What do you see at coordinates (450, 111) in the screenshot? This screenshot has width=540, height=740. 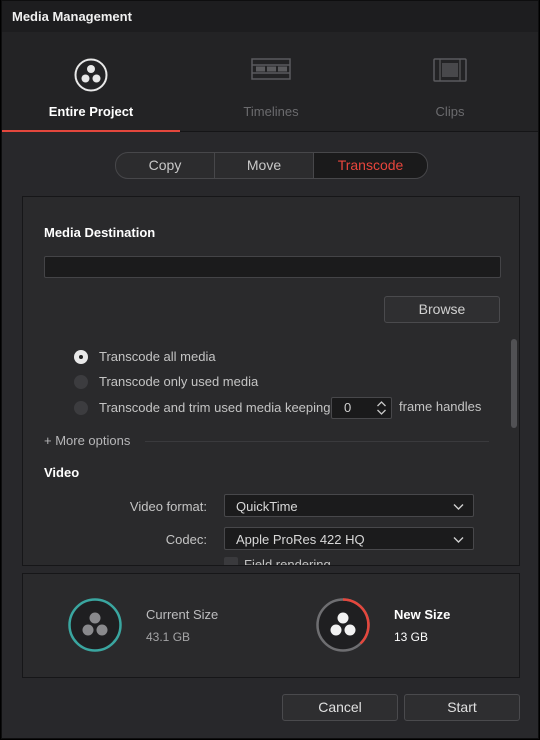 I see `tab-label: Clips` at bounding box center [450, 111].